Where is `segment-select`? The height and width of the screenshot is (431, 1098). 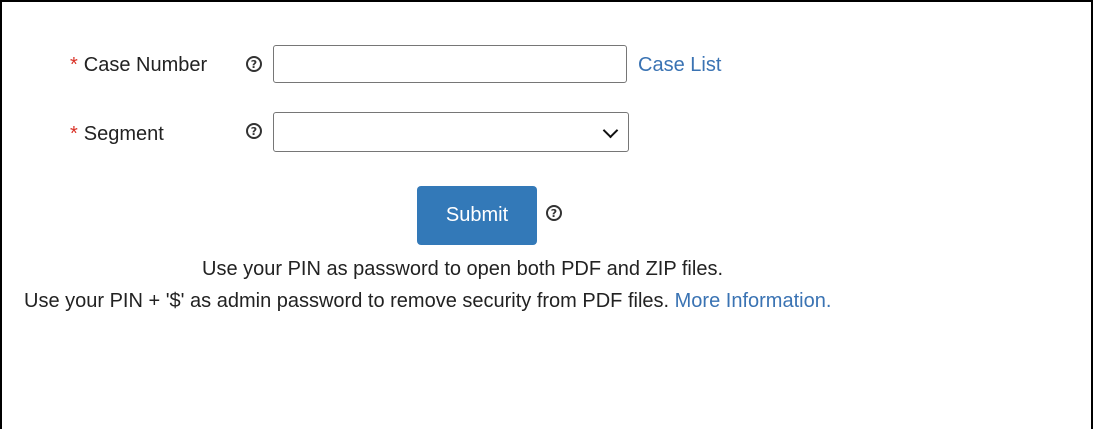
segment-select is located at coordinates (451, 132).